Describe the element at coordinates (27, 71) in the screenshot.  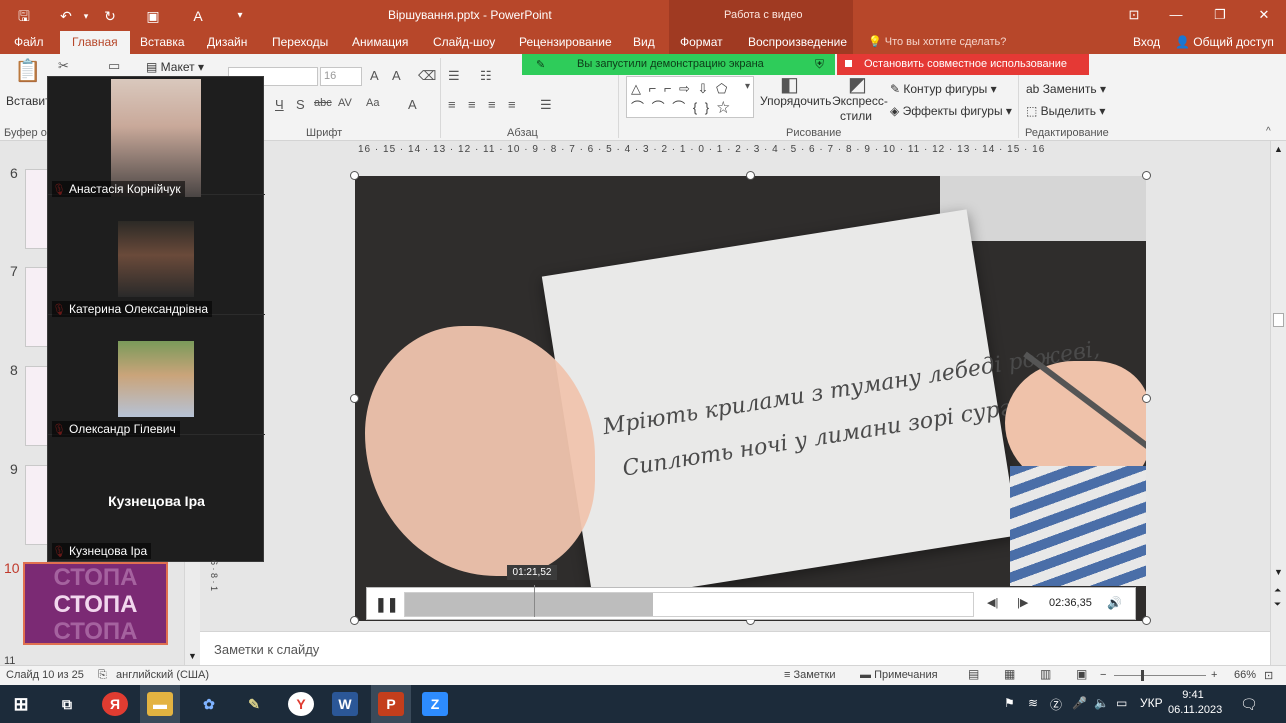
I see `paste-icon: 📋` at that location.